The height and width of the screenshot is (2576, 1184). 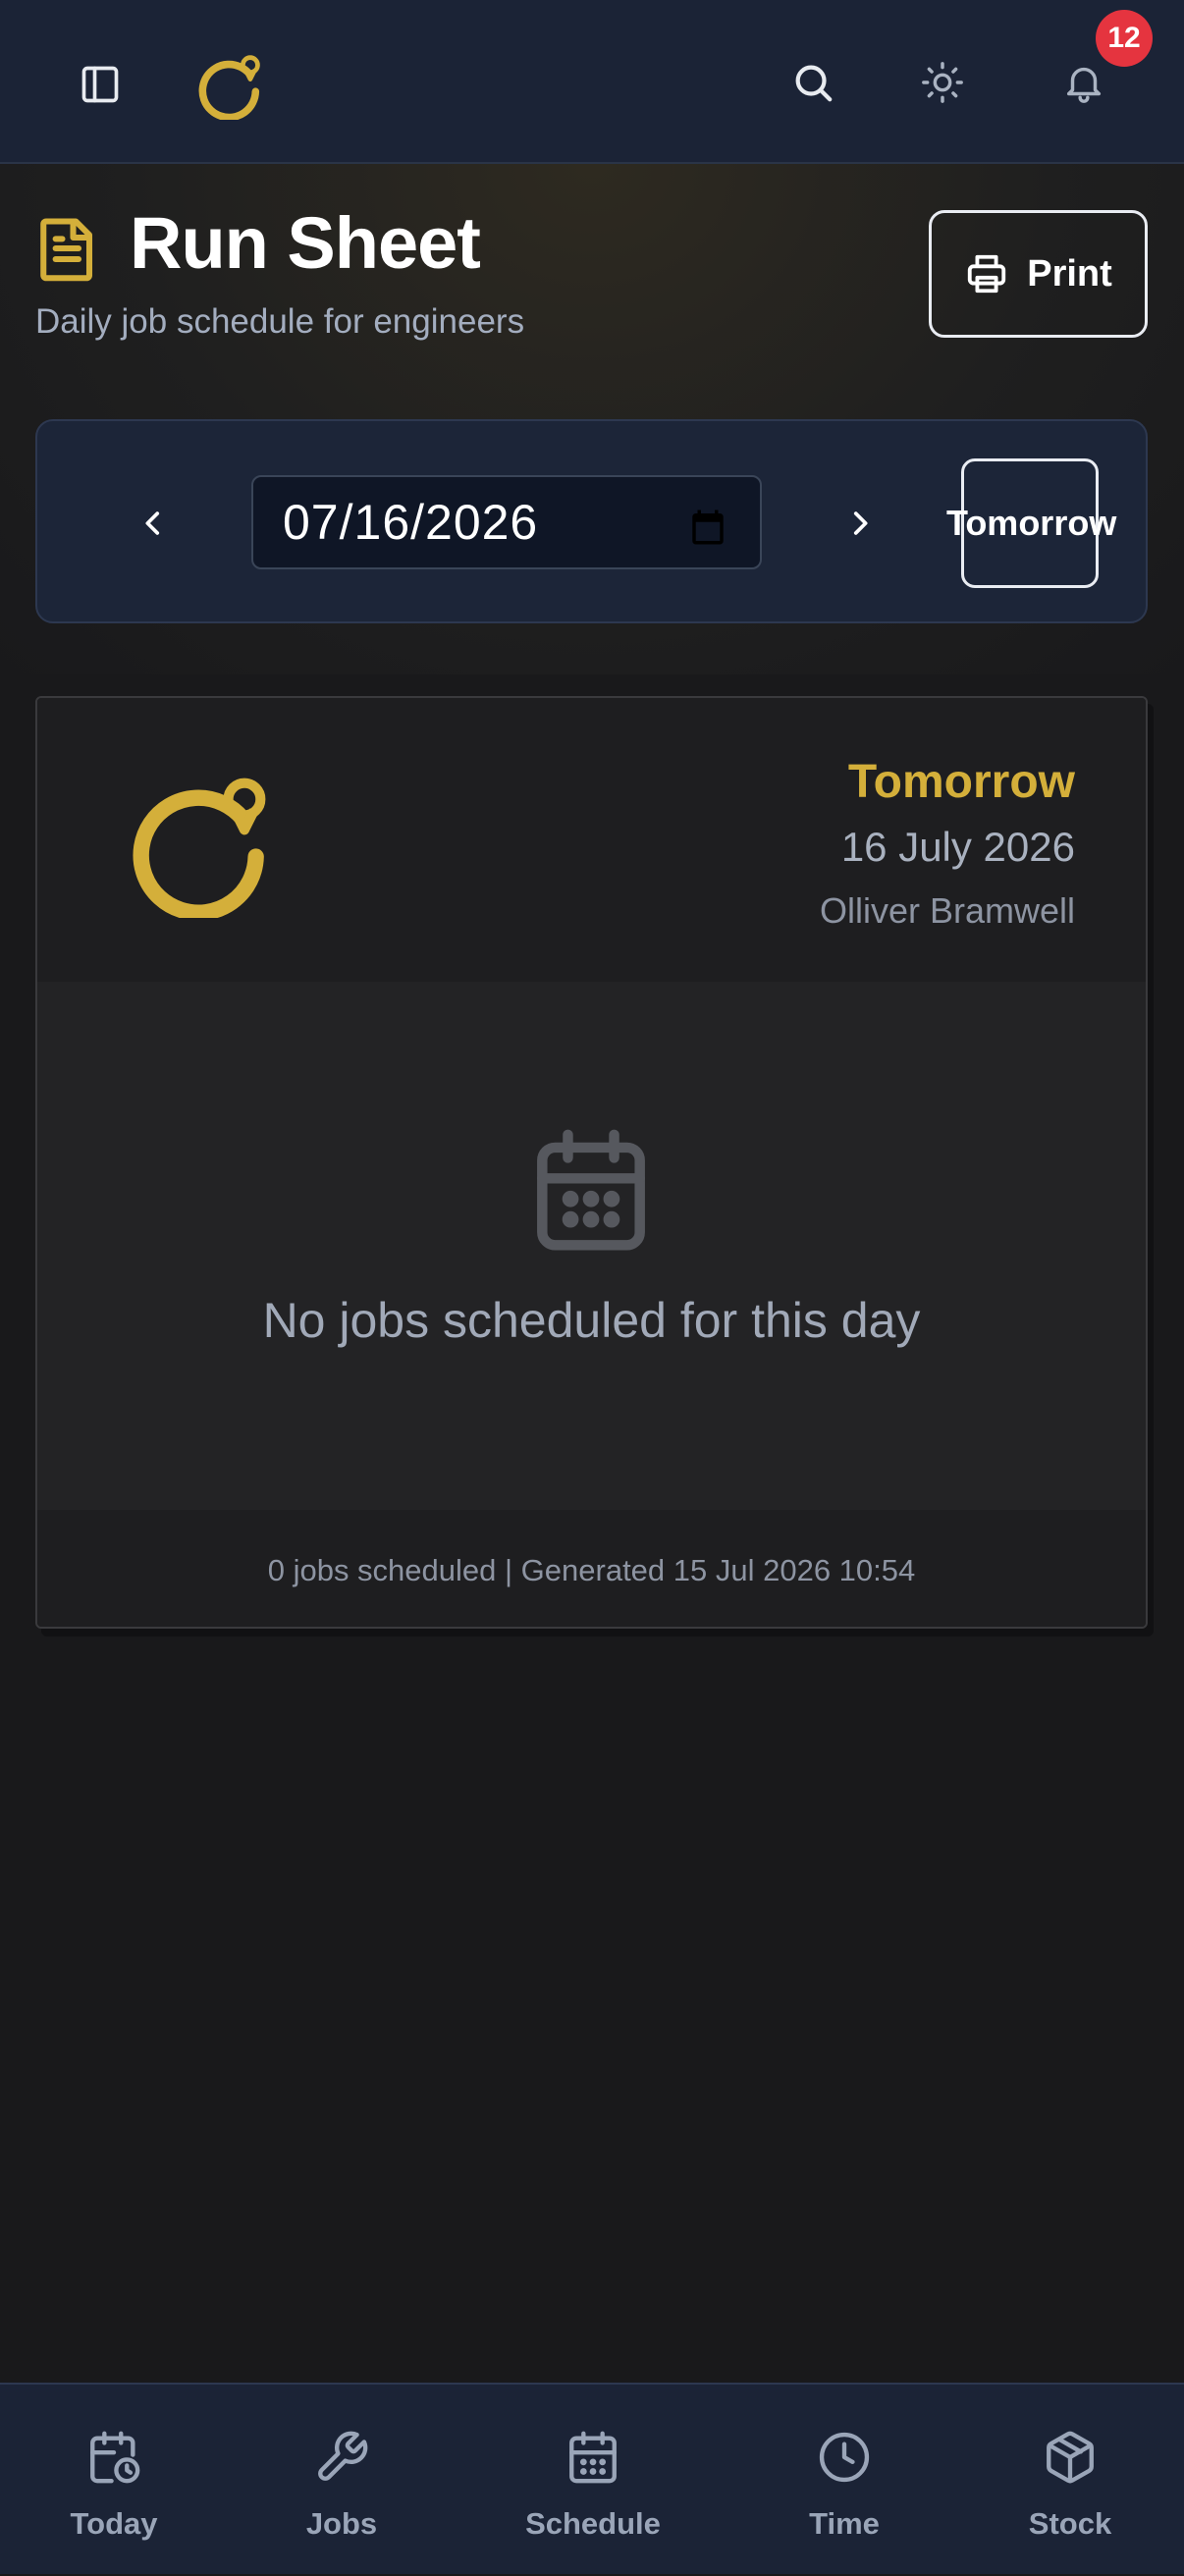 I want to click on nav-label-time: Time, so click(x=844, y=2523).